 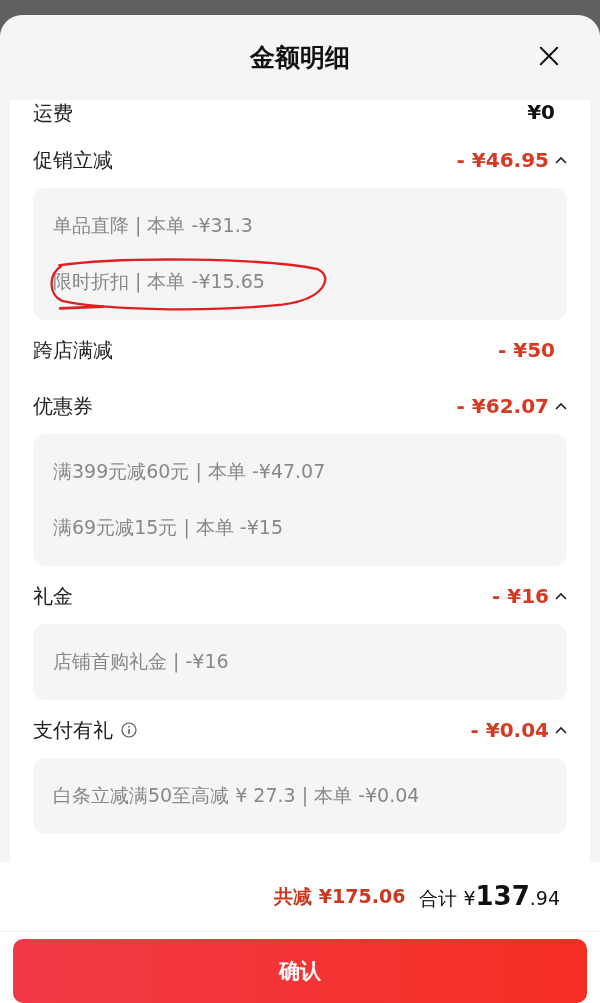 I want to click on row-amount: ¥0, so click(x=541, y=112).